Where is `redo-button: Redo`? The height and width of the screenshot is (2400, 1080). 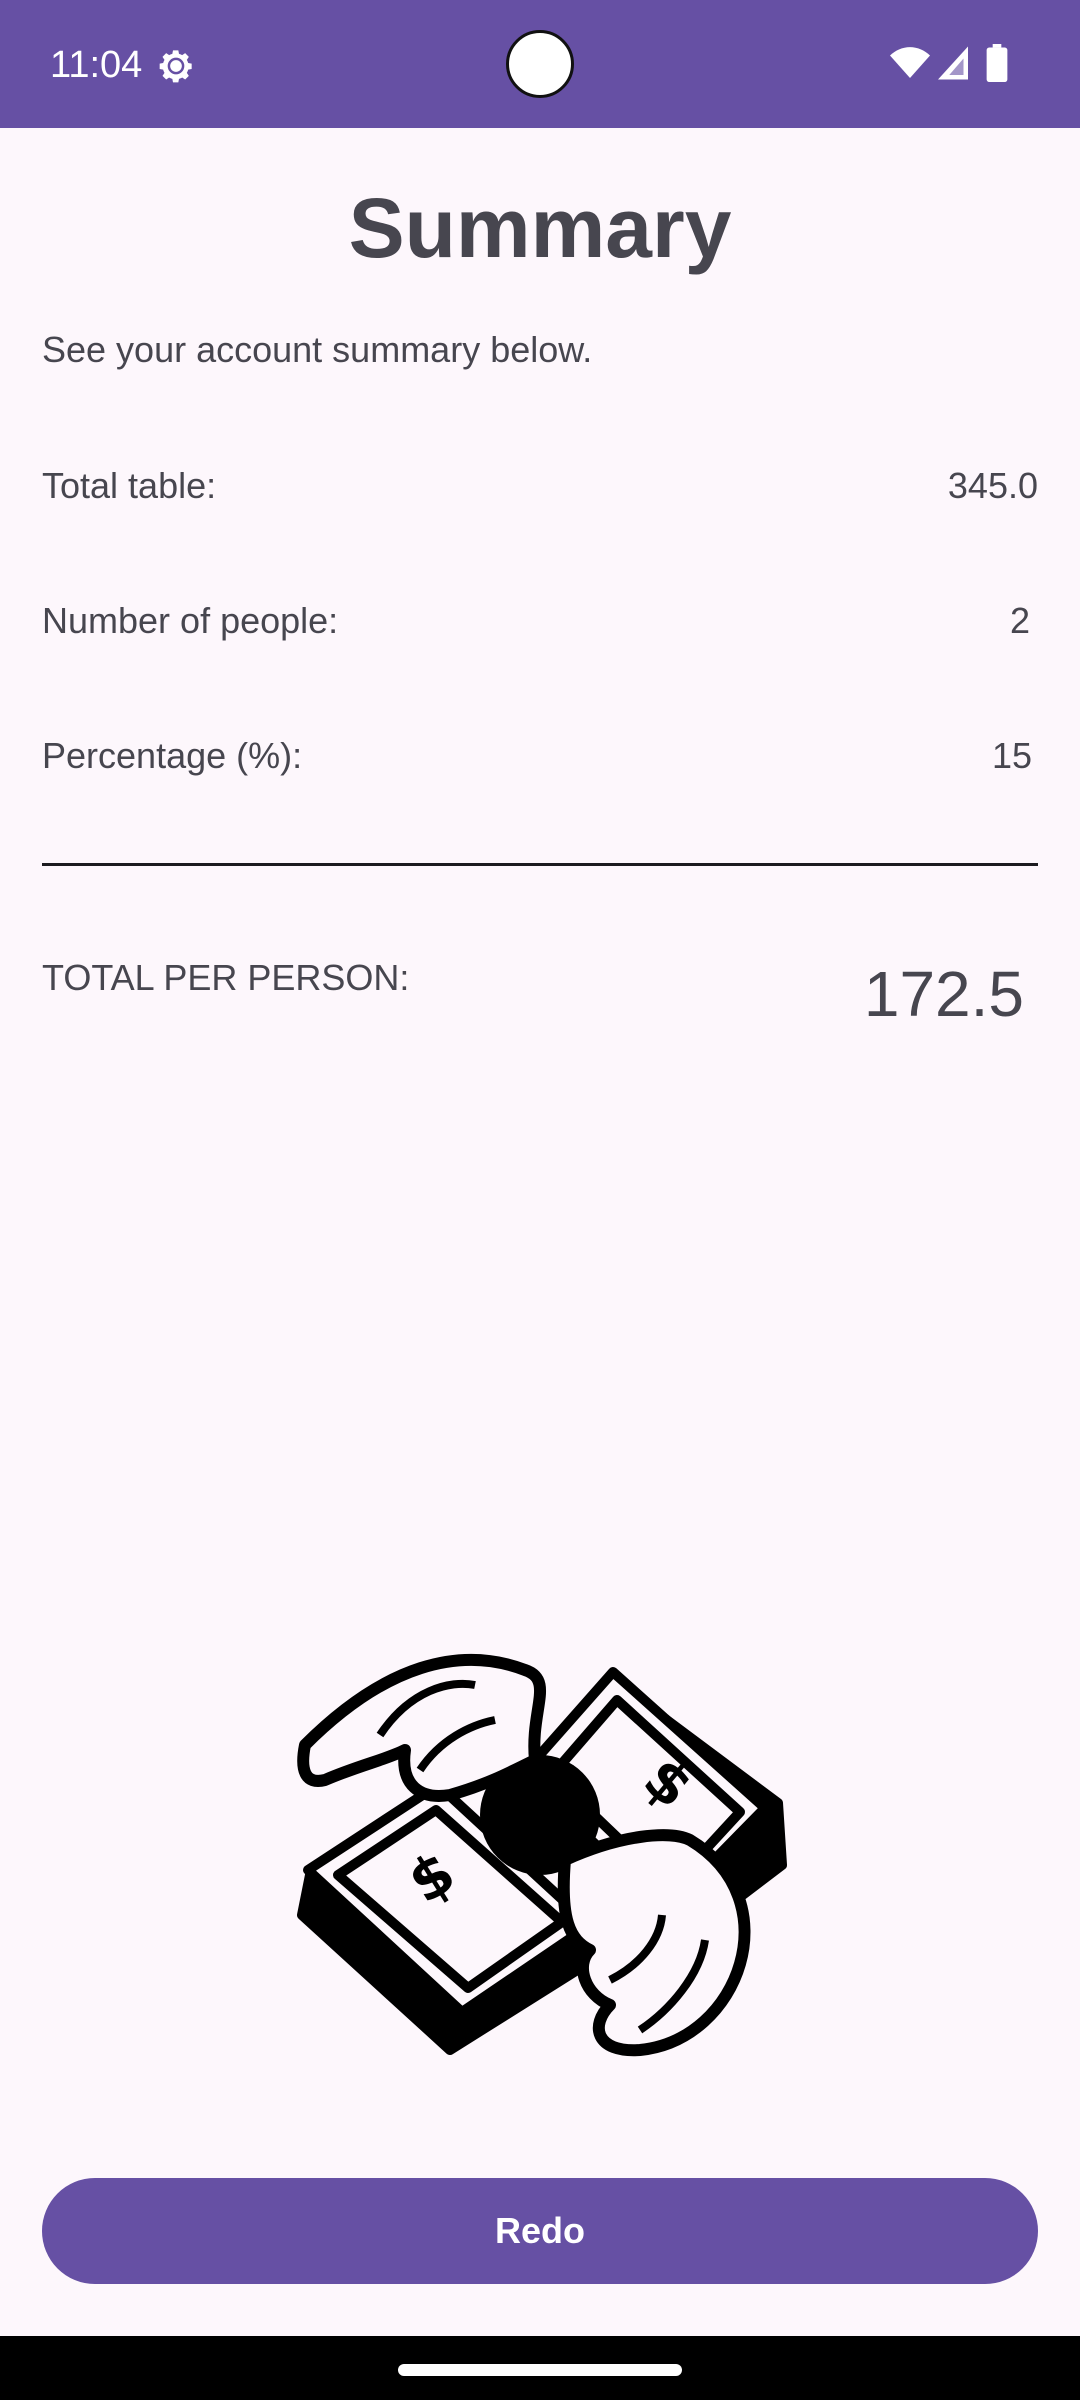
redo-button: Redo is located at coordinates (540, 2231).